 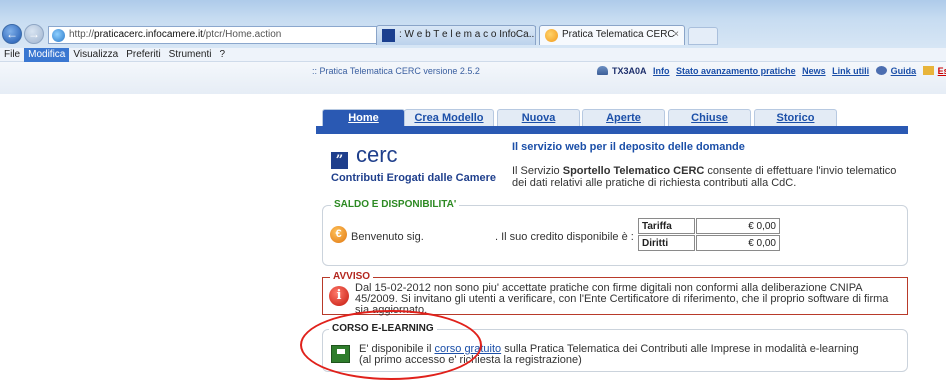 What do you see at coordinates (352, 276) in the screenshot?
I see `avviso-title: AVVISO` at bounding box center [352, 276].